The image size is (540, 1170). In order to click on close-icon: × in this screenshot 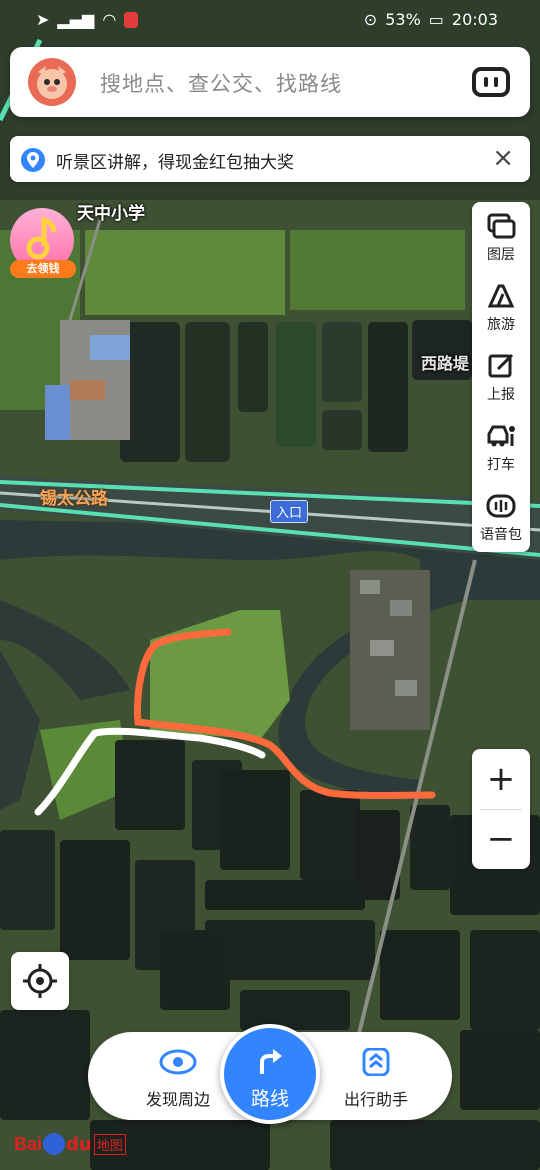, I will do `click(503, 158)`.